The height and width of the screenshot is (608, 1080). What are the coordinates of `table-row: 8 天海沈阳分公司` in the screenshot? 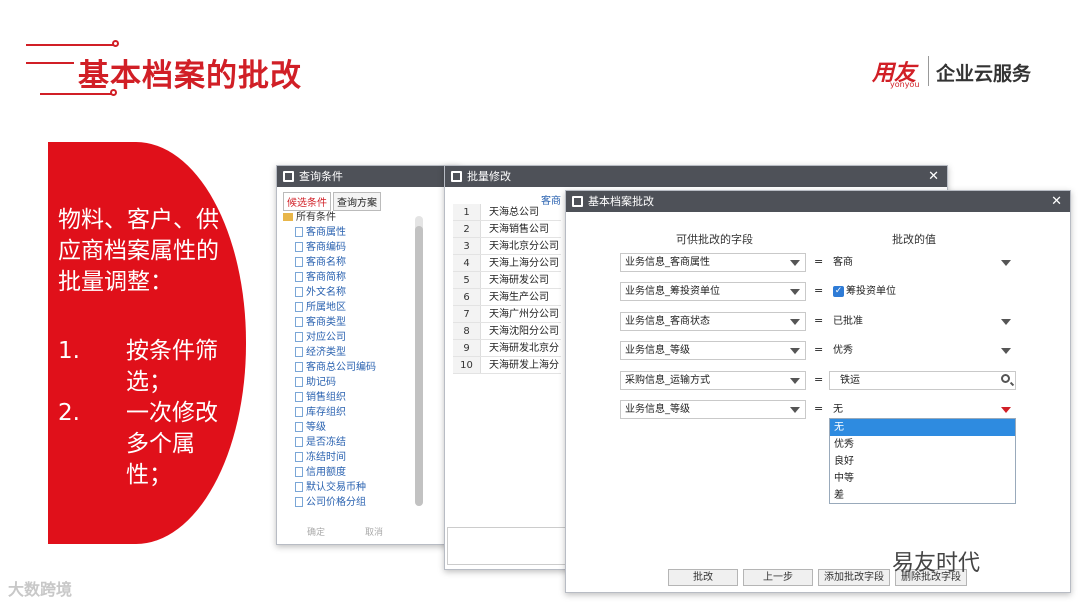 It's located at (507, 331).